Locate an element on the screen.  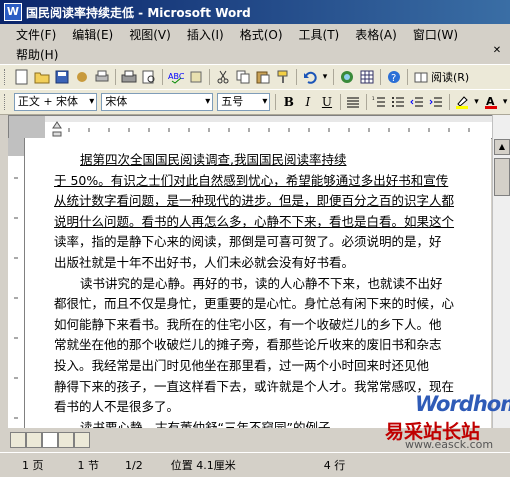
menu-tools: 工具(T) is located at coordinates (319, 34).